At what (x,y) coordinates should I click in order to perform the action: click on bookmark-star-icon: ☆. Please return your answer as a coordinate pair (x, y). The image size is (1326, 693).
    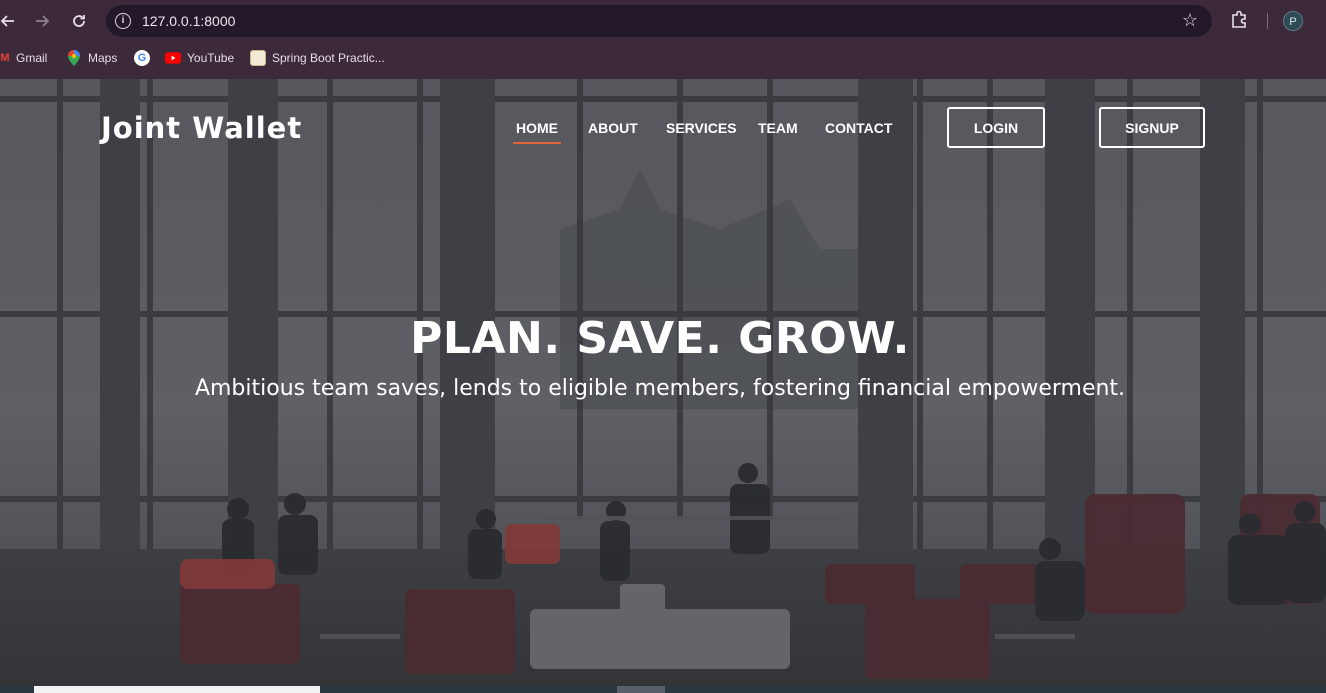
    Looking at the image, I should click on (1190, 20).